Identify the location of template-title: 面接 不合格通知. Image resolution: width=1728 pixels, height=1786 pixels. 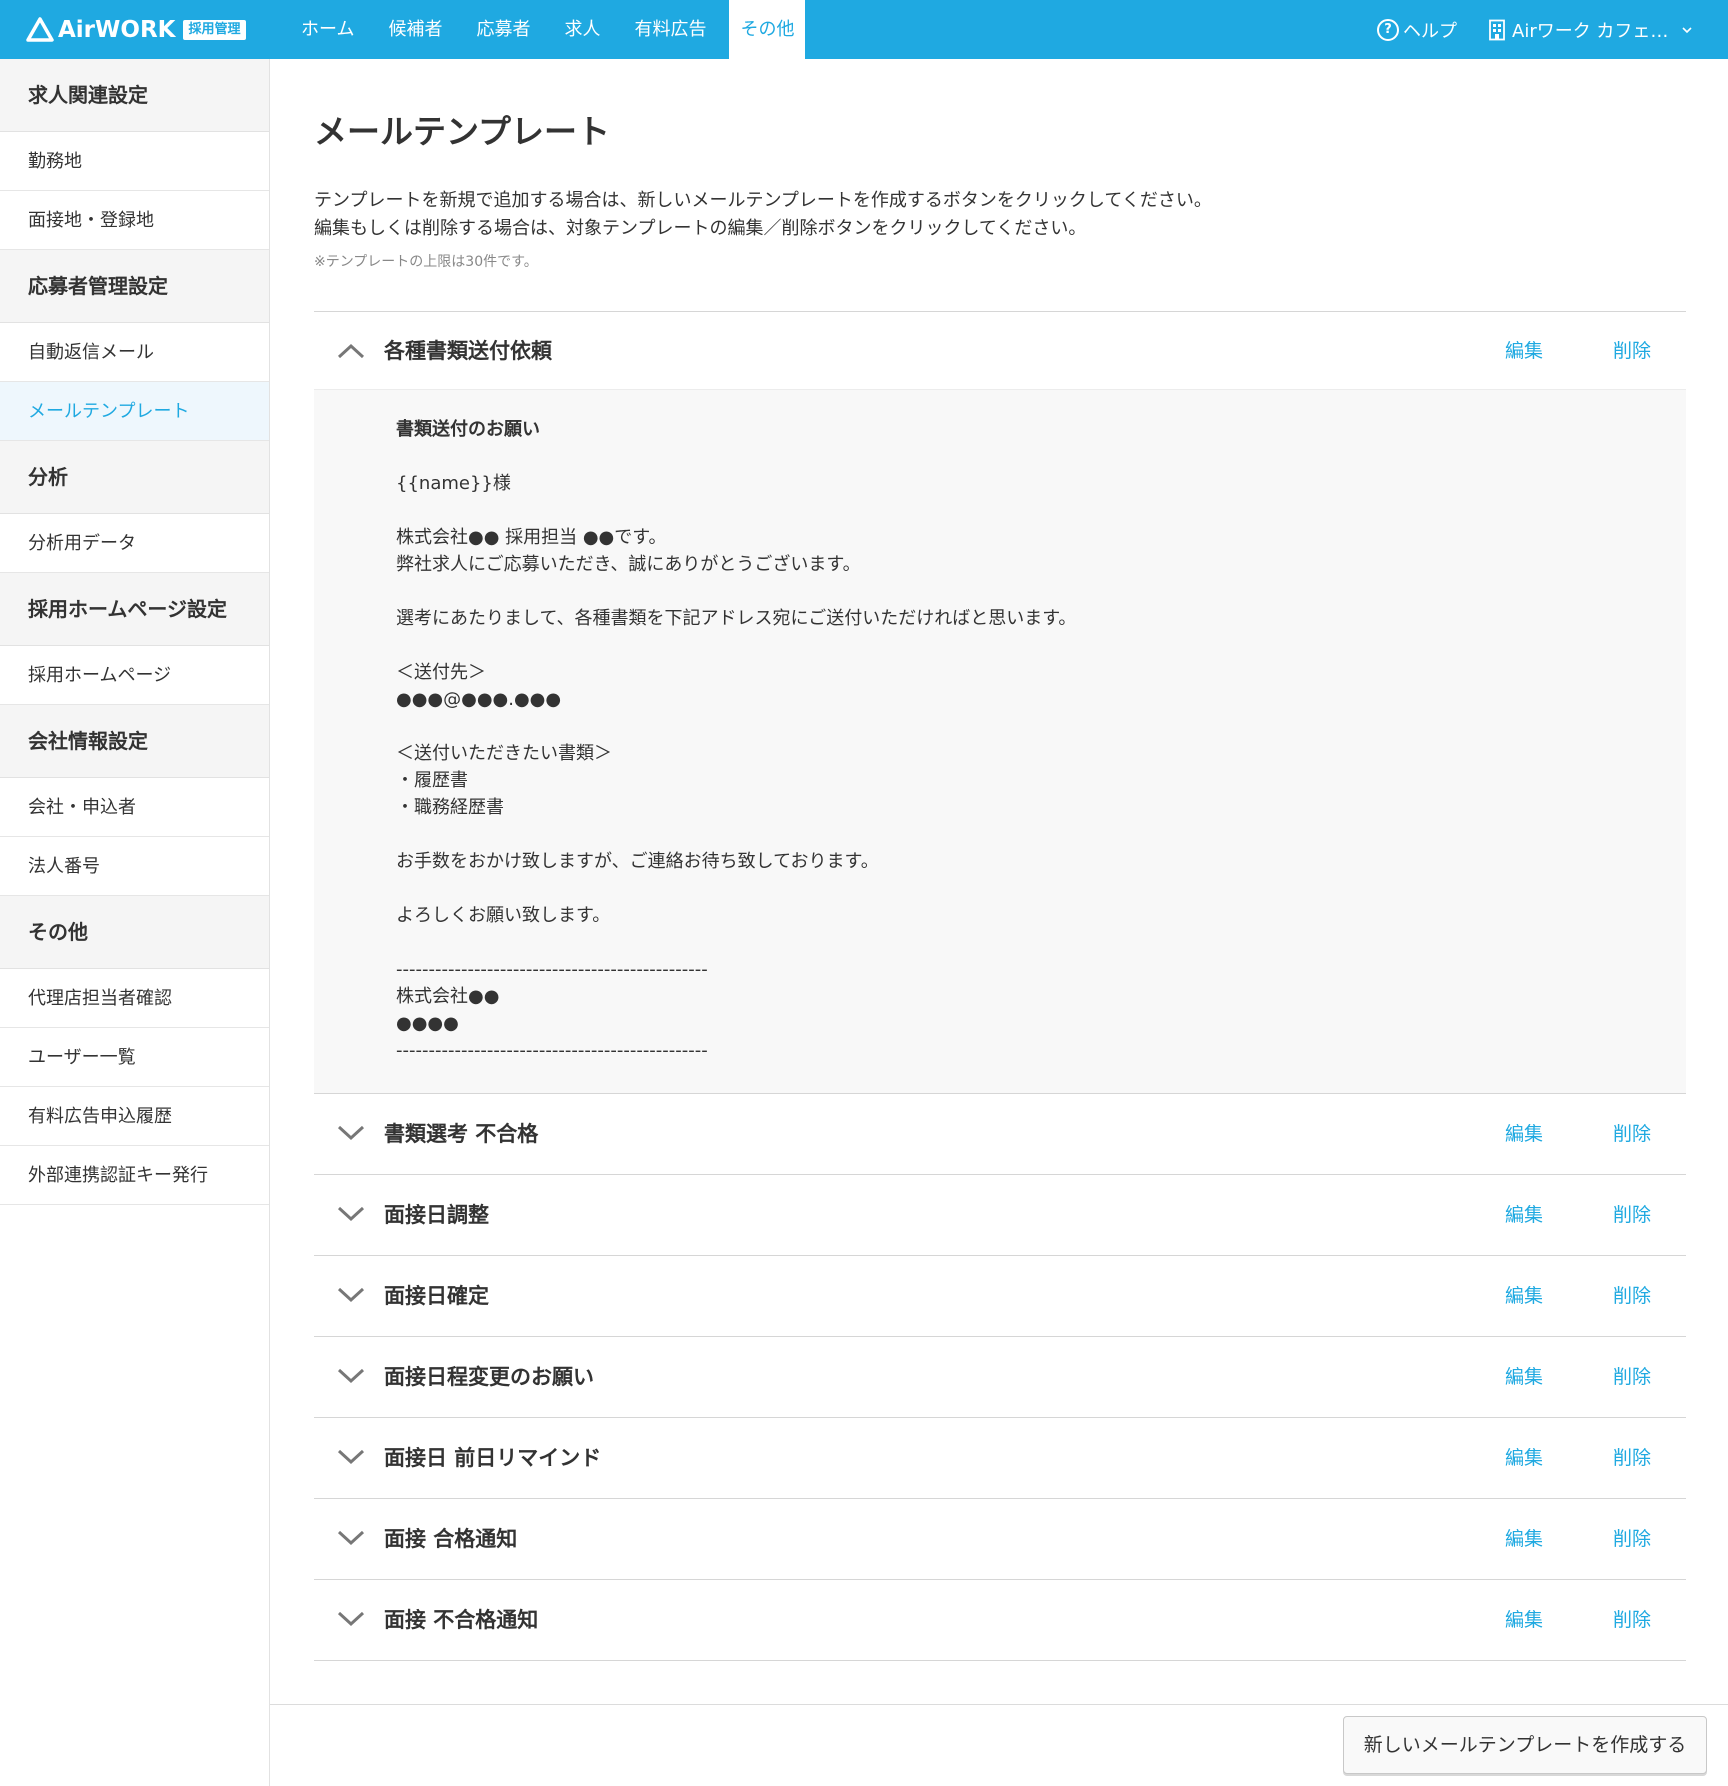
(461, 1620).